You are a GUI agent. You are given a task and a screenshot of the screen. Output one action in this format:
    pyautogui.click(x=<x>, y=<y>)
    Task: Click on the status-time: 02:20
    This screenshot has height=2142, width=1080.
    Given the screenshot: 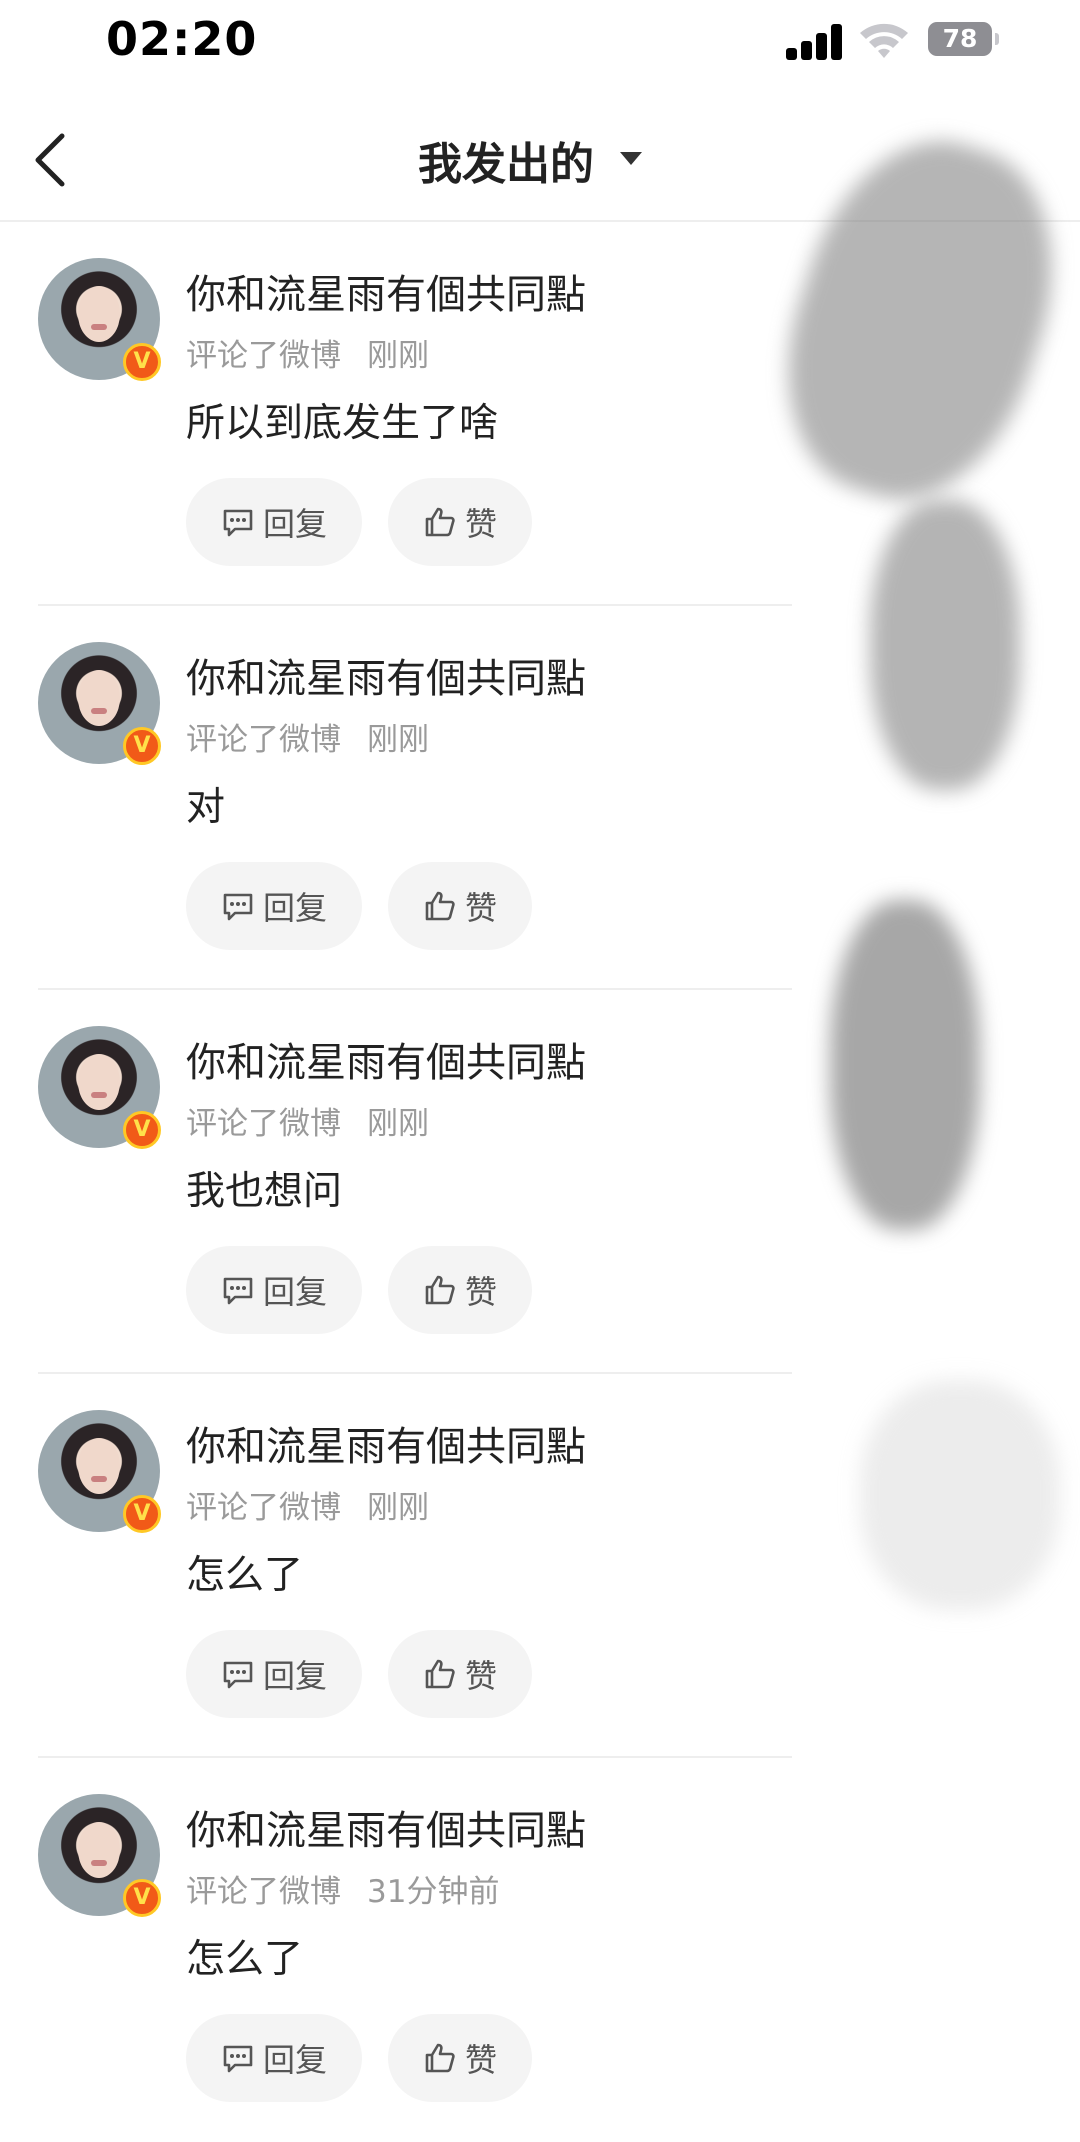 What is the action you would take?
    pyautogui.click(x=182, y=39)
    